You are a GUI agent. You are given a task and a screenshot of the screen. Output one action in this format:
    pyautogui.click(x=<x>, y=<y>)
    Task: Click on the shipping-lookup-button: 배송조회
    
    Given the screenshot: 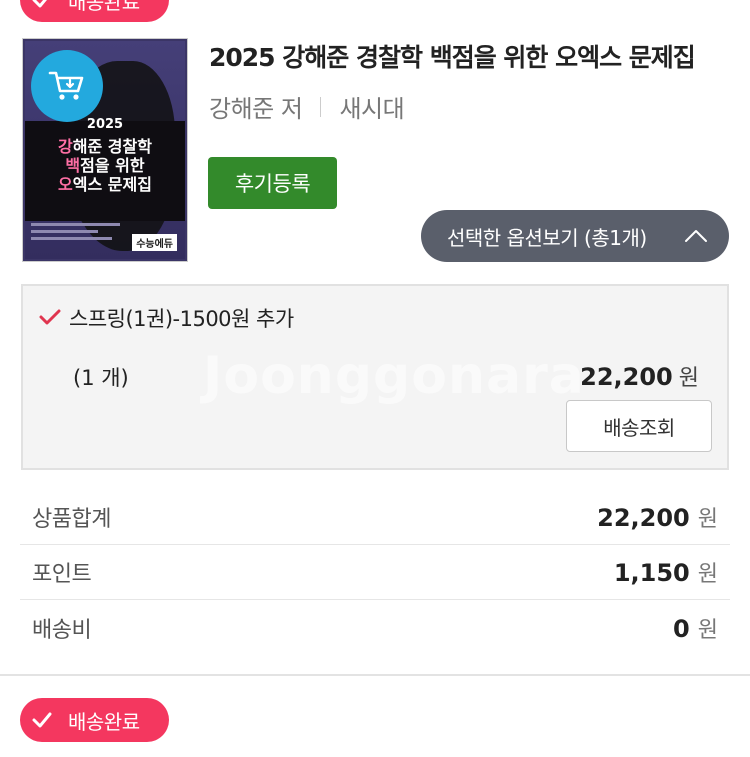 What is the action you would take?
    pyautogui.click(x=639, y=426)
    